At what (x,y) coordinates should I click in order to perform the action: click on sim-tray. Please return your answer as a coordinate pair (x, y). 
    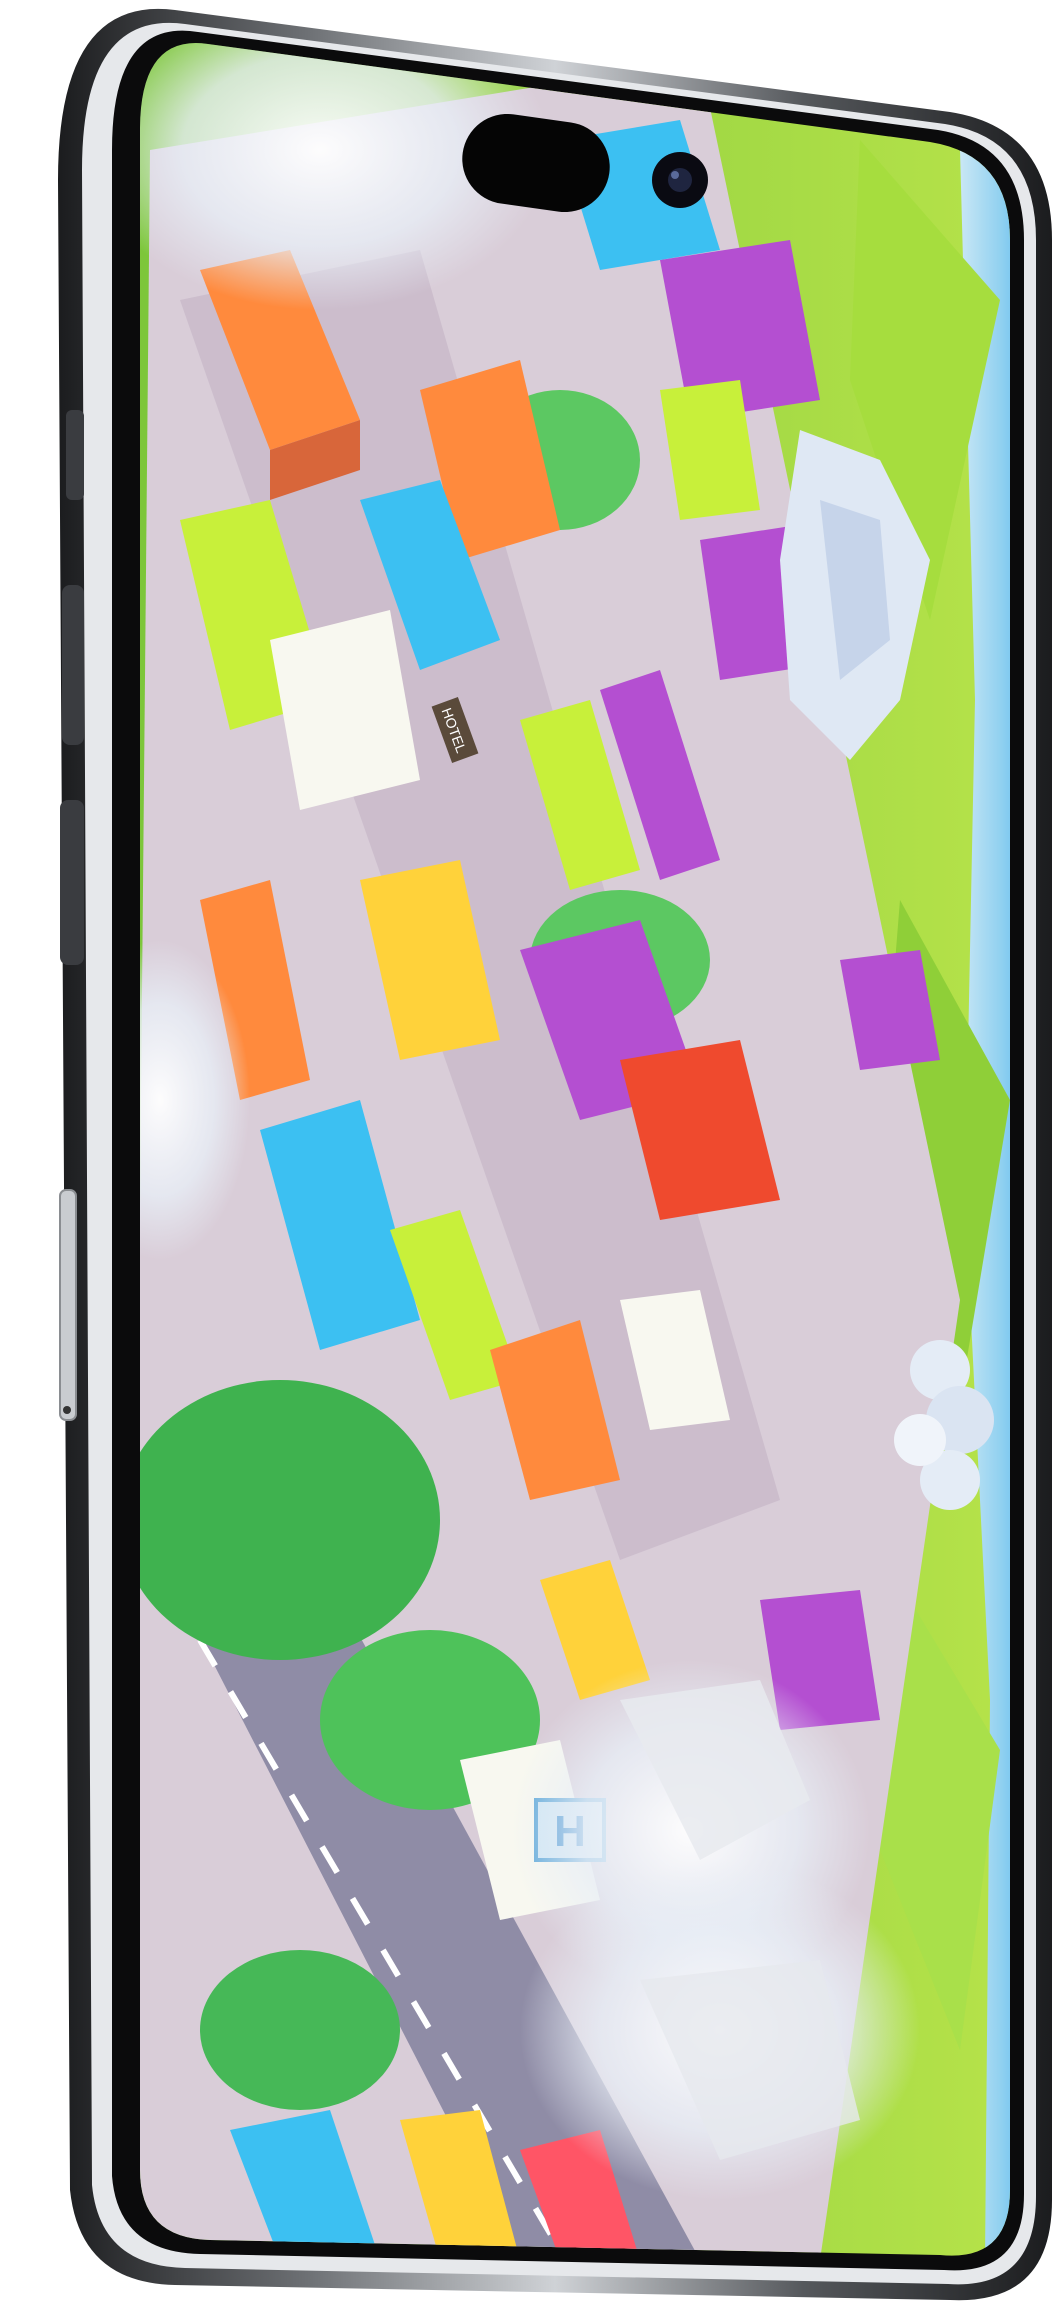
    Looking at the image, I should click on (68, 1305).